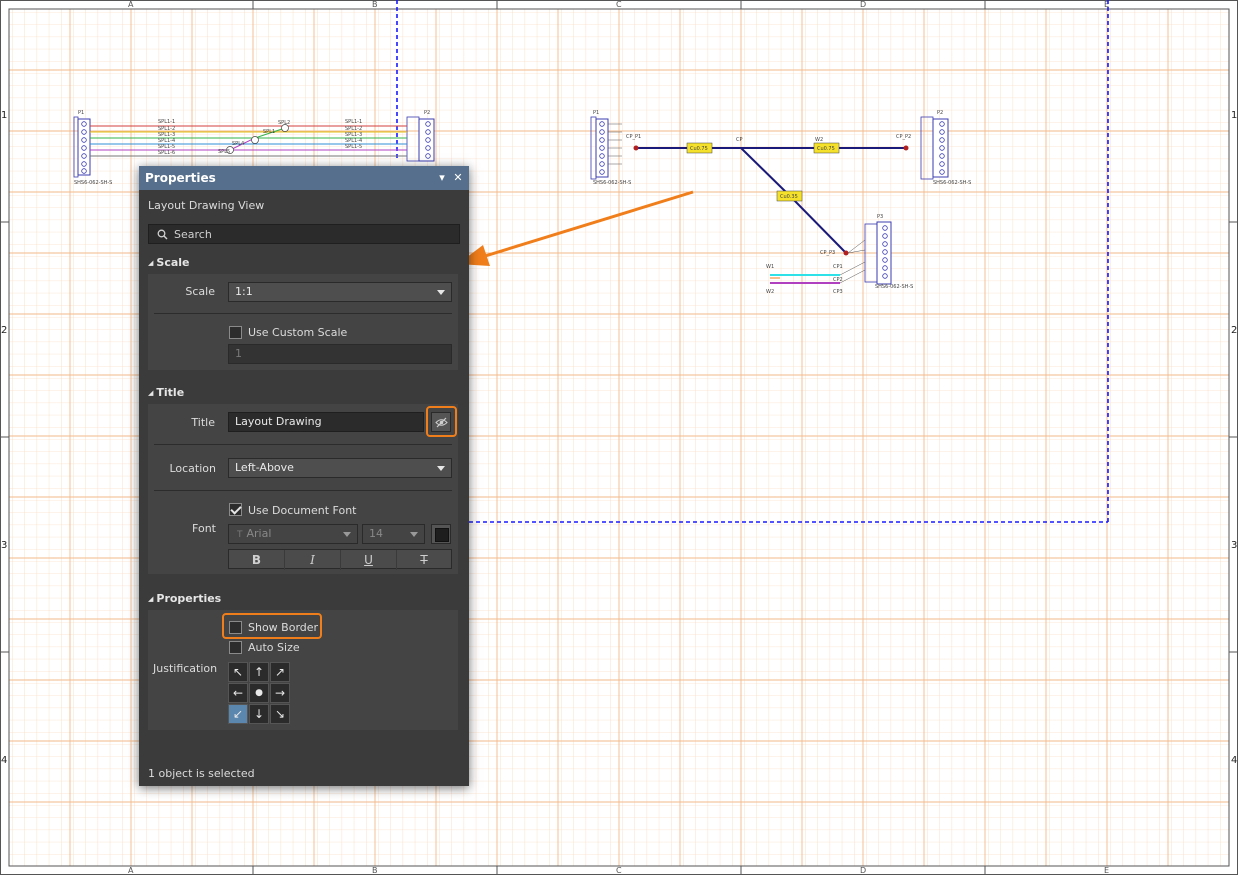 This screenshot has width=1238, height=875. Describe the element at coordinates (770, 267) in the screenshot. I see `right-w1-label: W1` at that location.